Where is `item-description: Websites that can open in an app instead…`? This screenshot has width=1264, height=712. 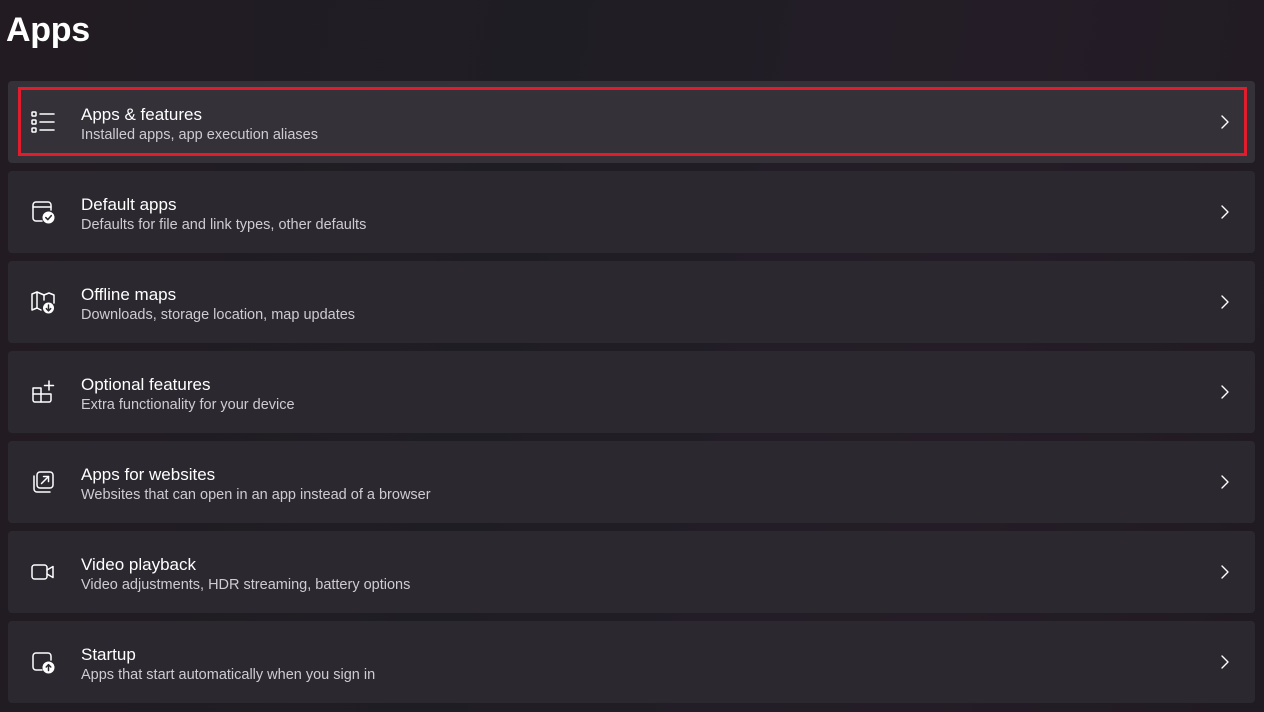
item-description: Websites that can open in an app instead… is located at coordinates (256, 495).